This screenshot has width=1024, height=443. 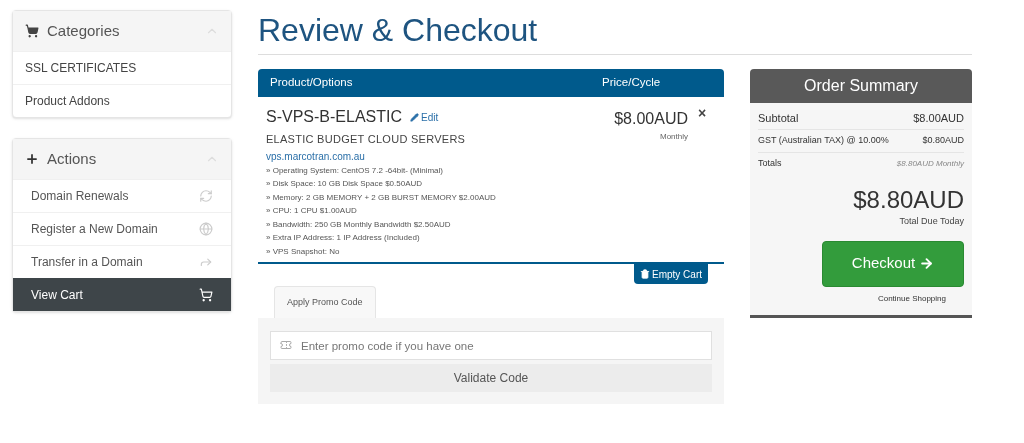 I want to click on empty-cart-button: Empty Cart, so click(x=671, y=274).